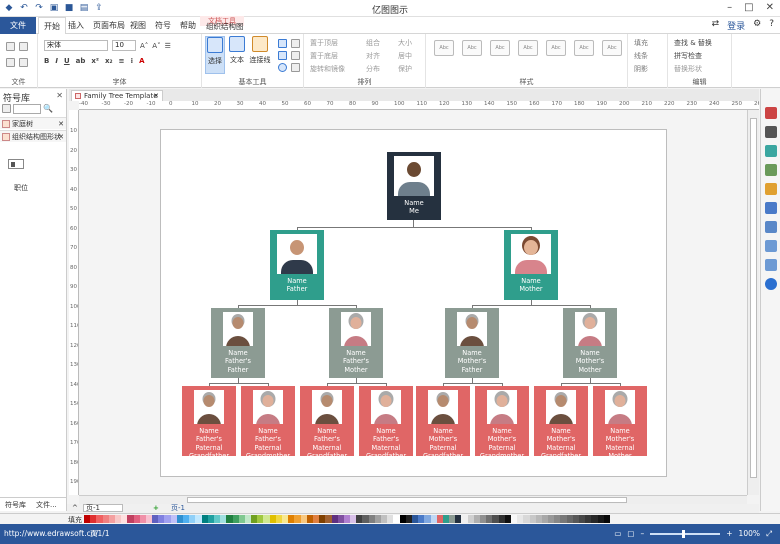 Image resolution: width=780 pixels, height=544 pixels. What do you see at coordinates (688, 56) in the screenshot?
I see `spell-check-button: 拼写检查` at bounding box center [688, 56].